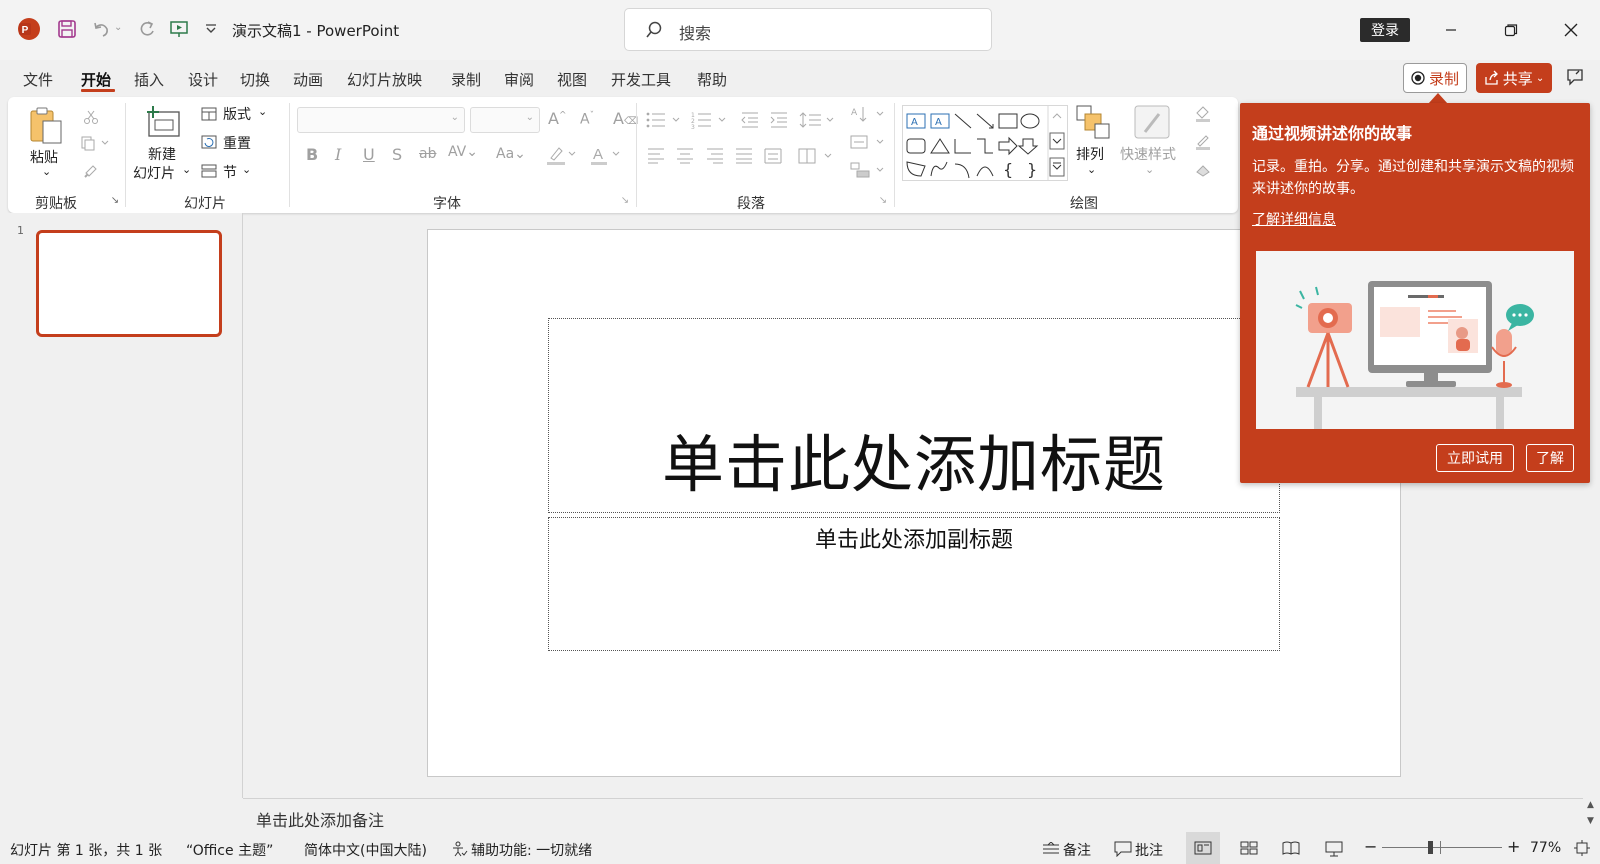 Image resolution: width=1600 pixels, height=864 pixels. What do you see at coordinates (1571, 30) in the screenshot?
I see `close-icon` at bounding box center [1571, 30].